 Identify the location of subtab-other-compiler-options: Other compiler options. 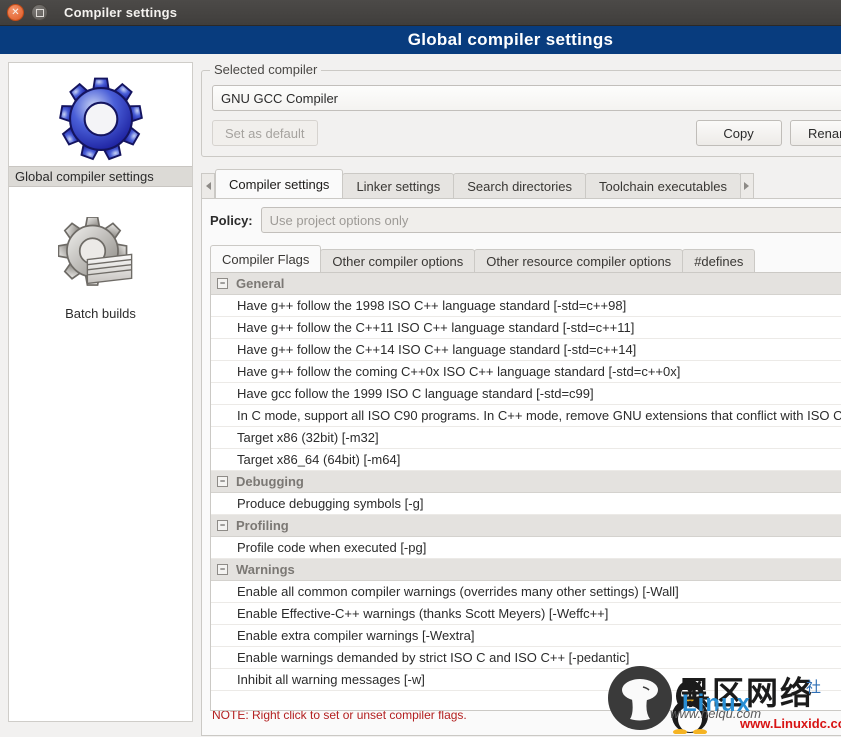
(398, 261).